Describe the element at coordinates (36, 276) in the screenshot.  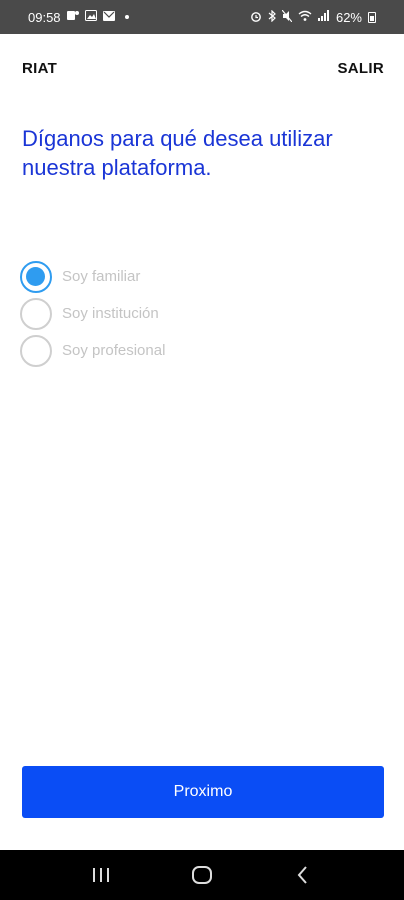
I see `radio-familiar` at that location.